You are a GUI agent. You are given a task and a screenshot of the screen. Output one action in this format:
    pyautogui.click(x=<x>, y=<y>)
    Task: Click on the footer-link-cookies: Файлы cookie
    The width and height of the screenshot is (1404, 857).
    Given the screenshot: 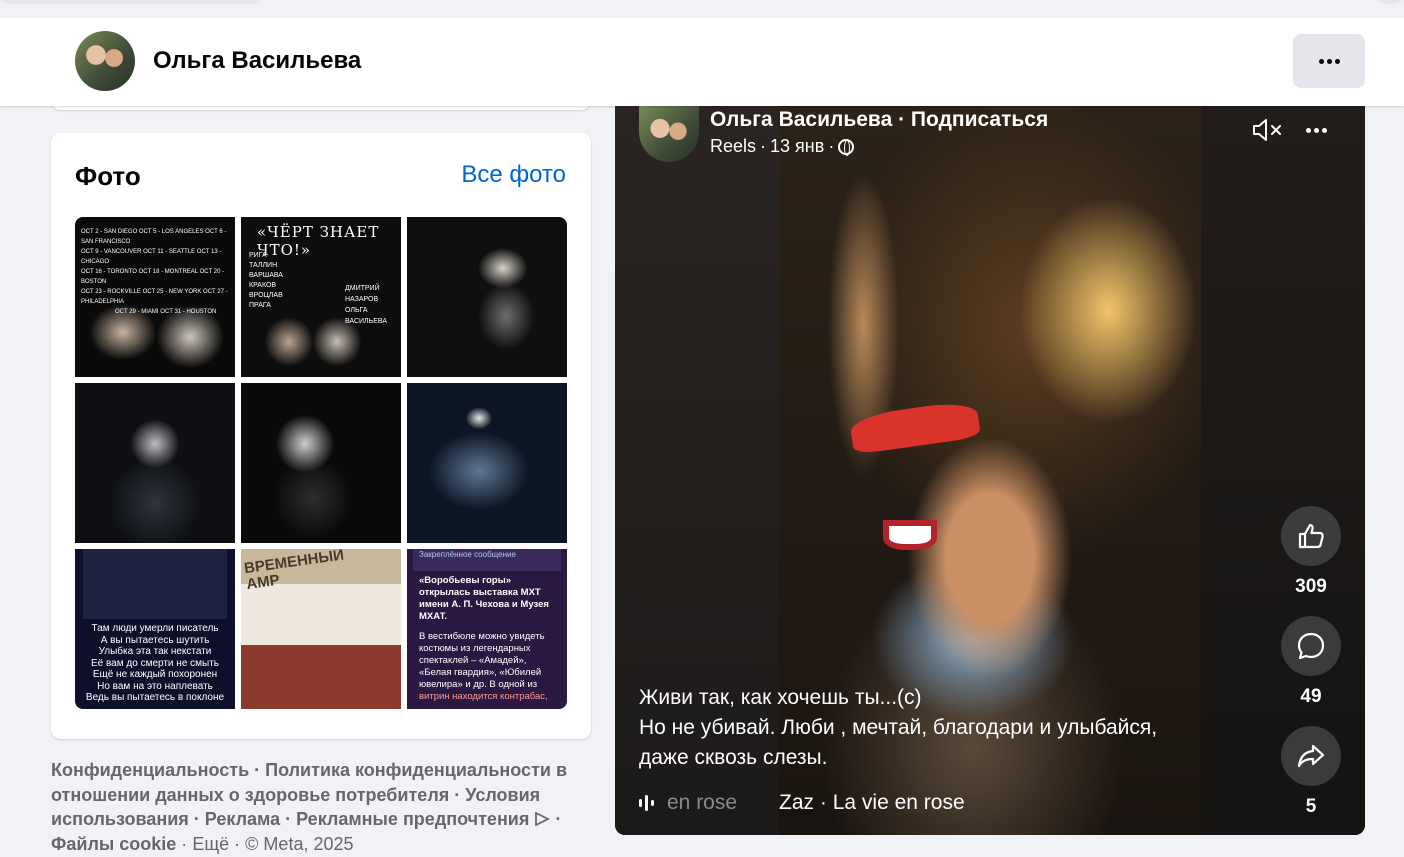 What is the action you would take?
    pyautogui.click(x=113, y=844)
    